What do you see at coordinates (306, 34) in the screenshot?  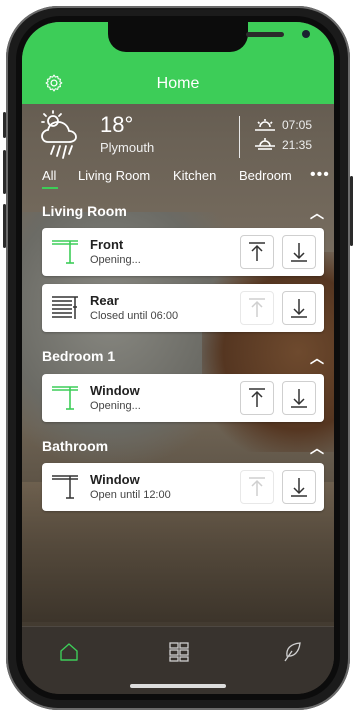 I see `front-camera` at bounding box center [306, 34].